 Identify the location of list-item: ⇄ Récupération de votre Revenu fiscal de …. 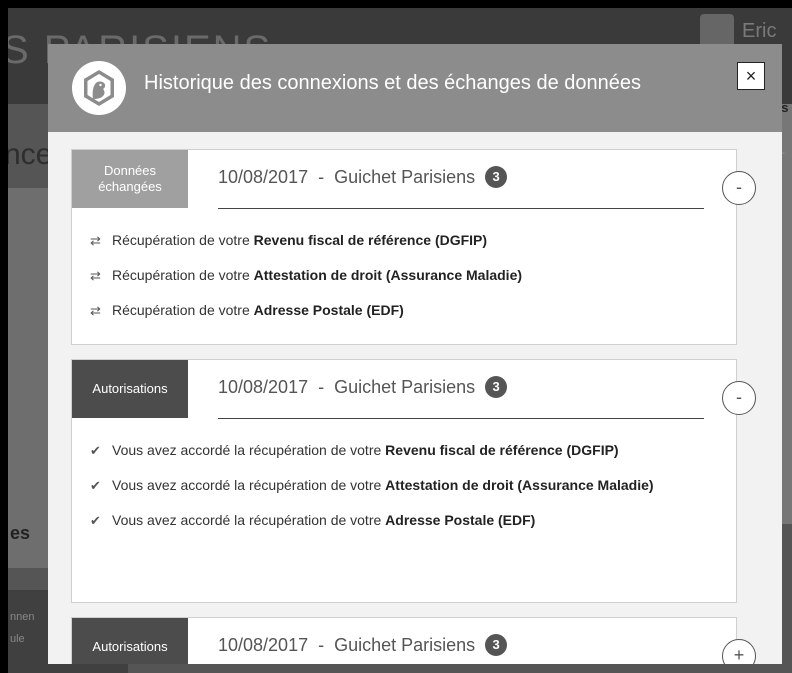
(400, 240).